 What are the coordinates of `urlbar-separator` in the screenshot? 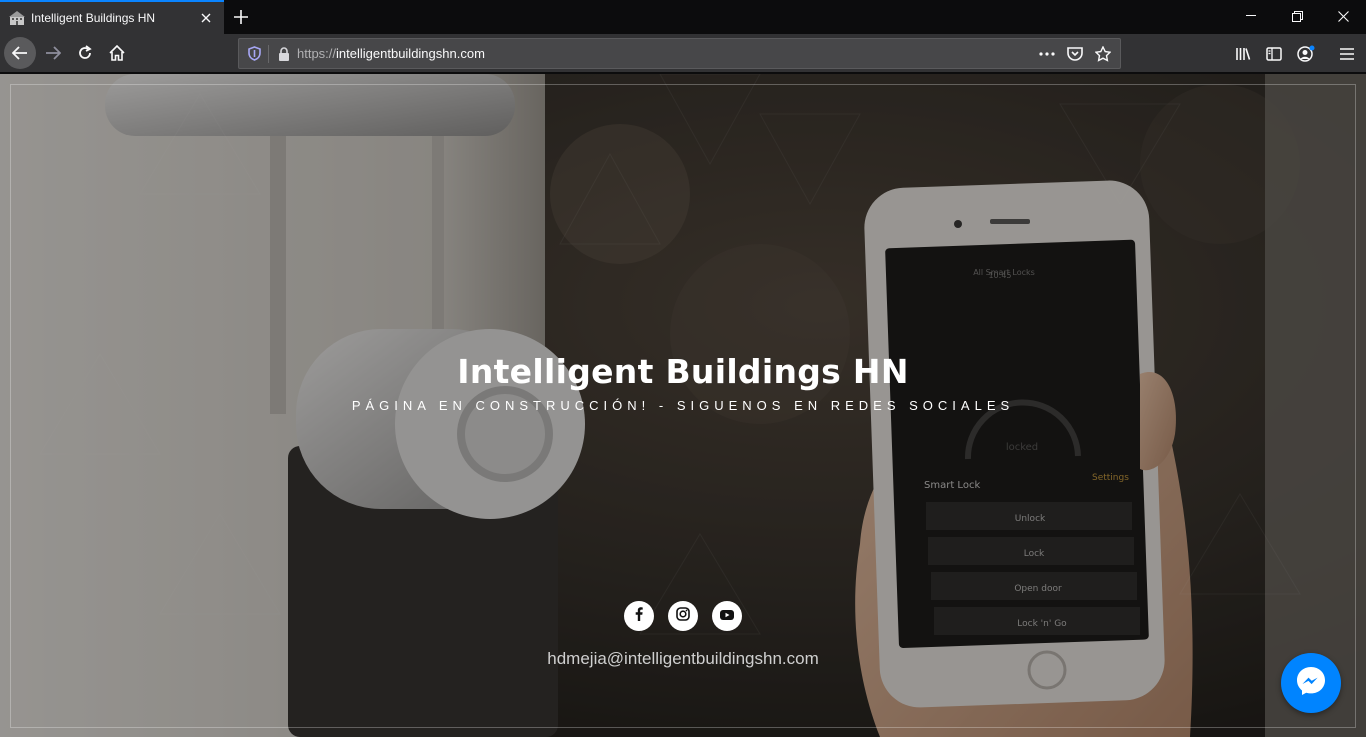 It's located at (268, 53).